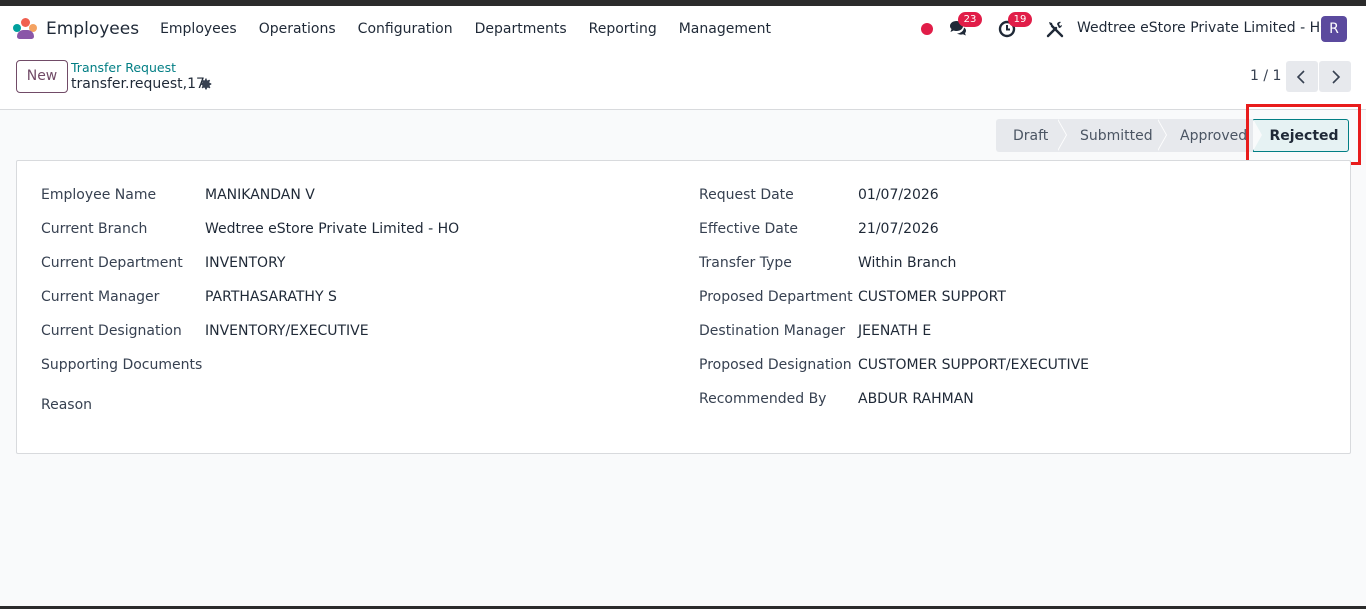 The image size is (1366, 609). I want to click on chevron-right-icon, so click(1336, 76).